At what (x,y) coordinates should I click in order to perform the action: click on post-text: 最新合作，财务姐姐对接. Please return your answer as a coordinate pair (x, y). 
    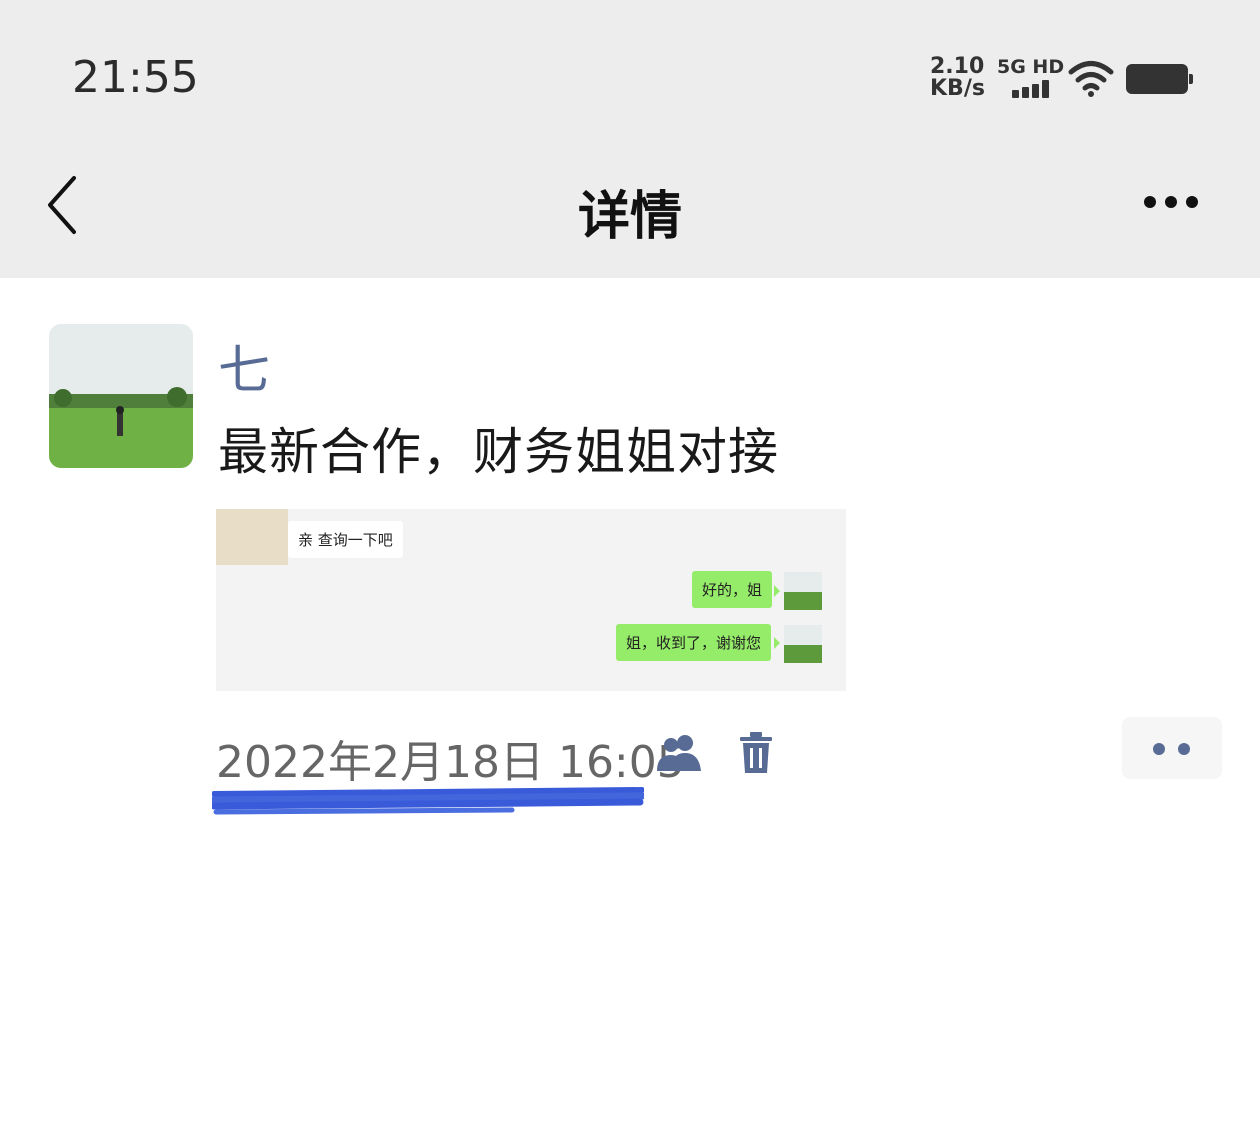
    Looking at the image, I should click on (498, 452).